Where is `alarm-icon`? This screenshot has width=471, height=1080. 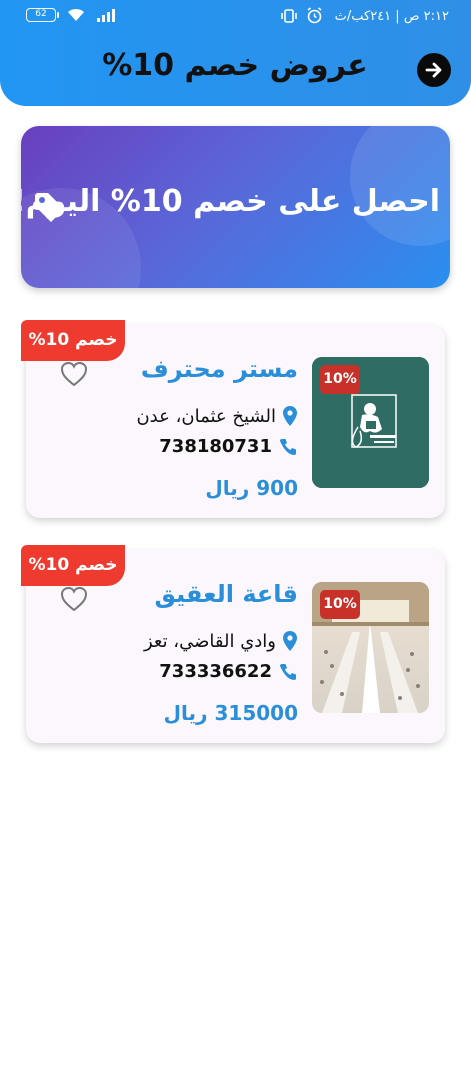
alarm-icon is located at coordinates (314, 15).